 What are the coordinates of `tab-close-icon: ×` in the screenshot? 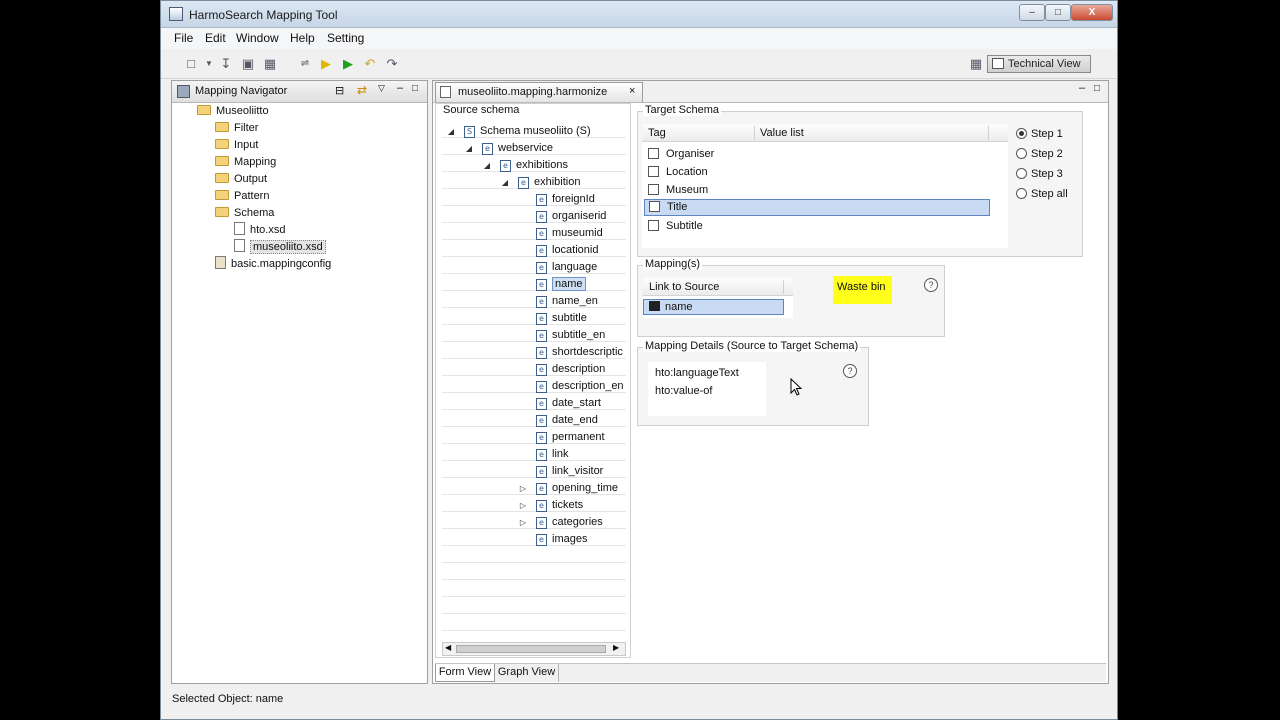 It's located at (632, 91).